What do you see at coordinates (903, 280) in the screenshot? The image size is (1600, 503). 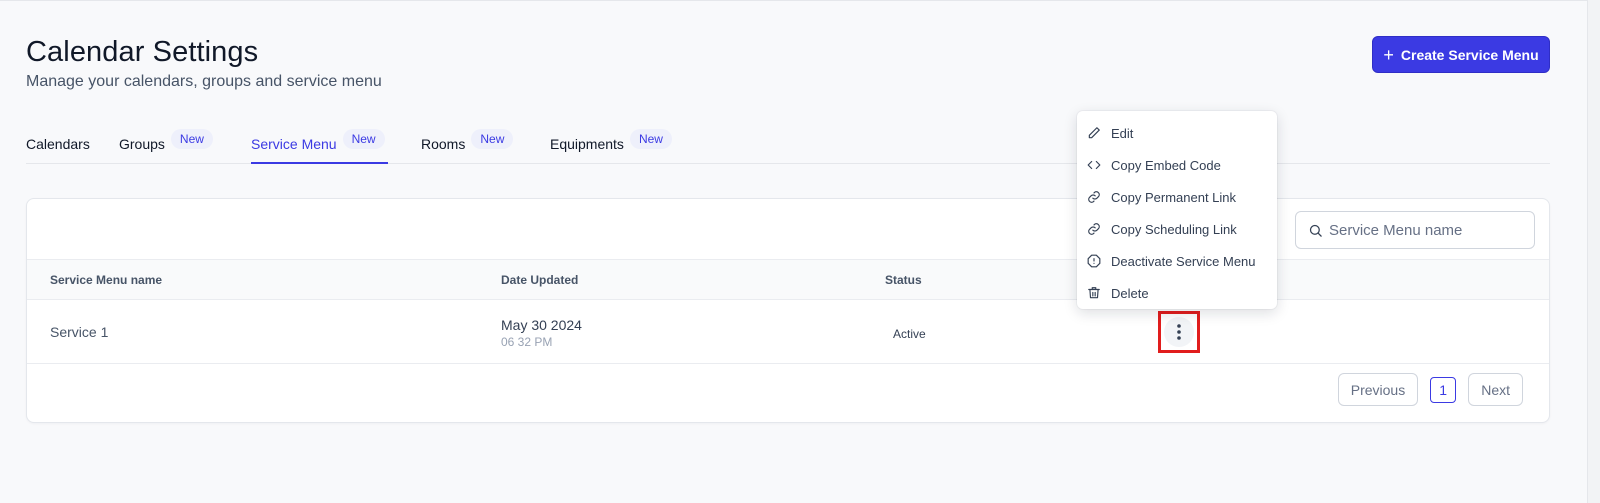 I see `column-header-status: Status` at bounding box center [903, 280].